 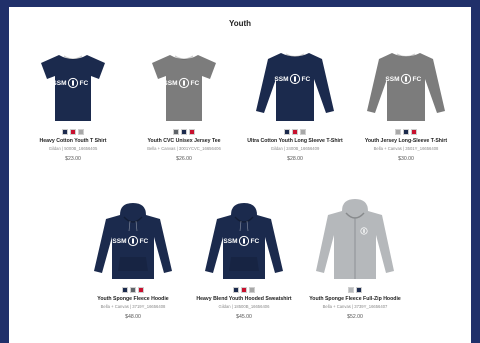 What do you see at coordinates (244, 299) in the screenshot?
I see `product-name: Heavy Blend Youth Hooded Sweatshirt` at bounding box center [244, 299].